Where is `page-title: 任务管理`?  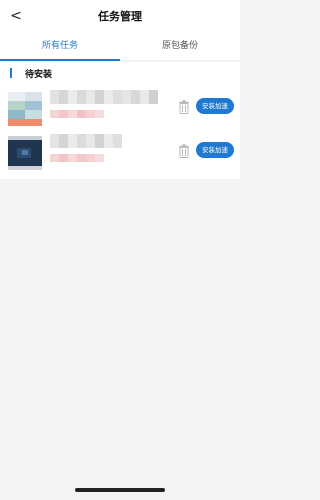
page-title: 任务管理 is located at coordinates (120, 16).